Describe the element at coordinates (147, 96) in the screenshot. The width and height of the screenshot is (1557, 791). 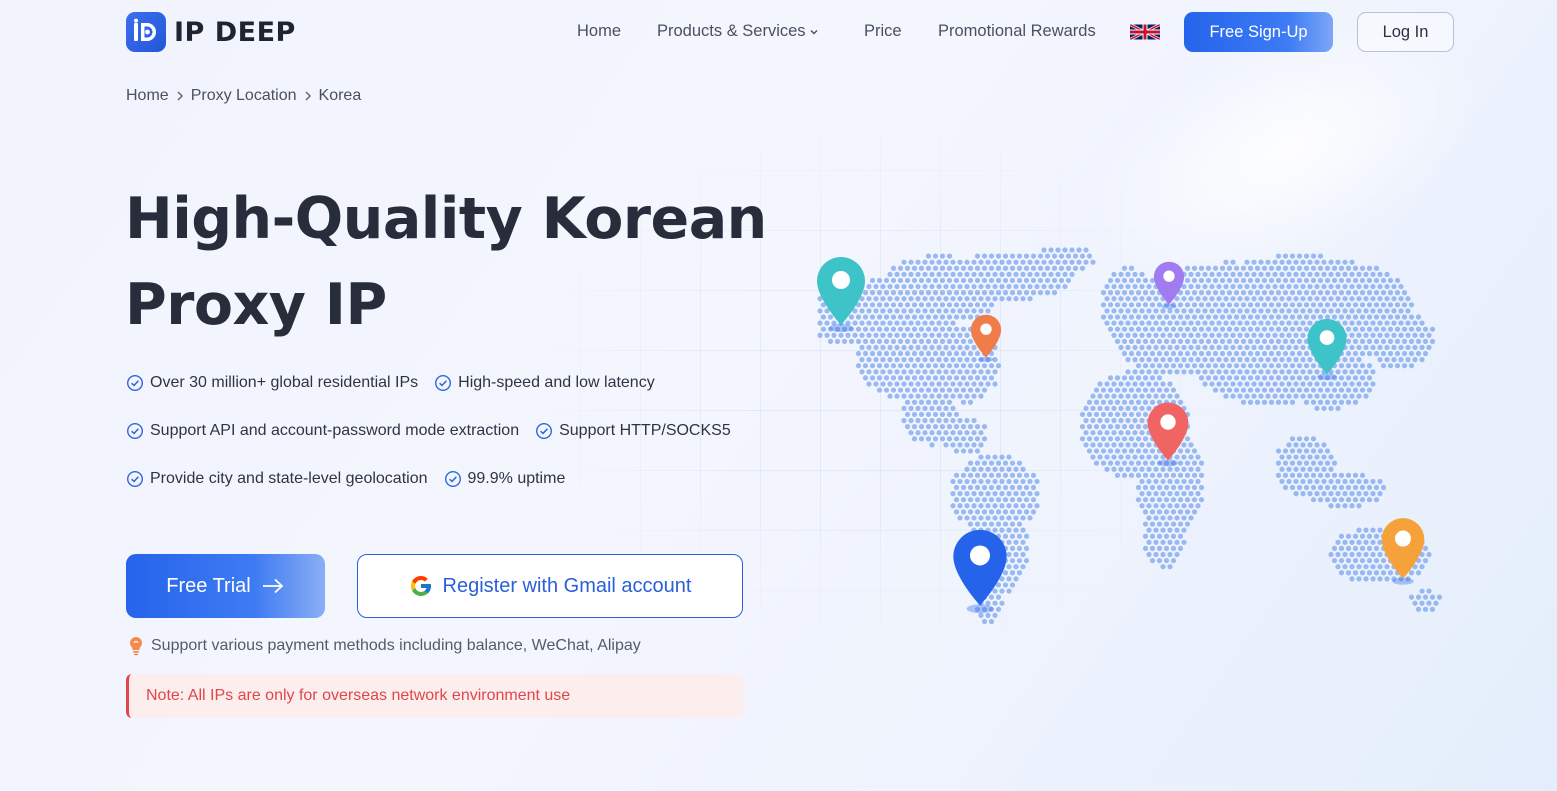
I see `breadcrumb-home: Home` at that location.